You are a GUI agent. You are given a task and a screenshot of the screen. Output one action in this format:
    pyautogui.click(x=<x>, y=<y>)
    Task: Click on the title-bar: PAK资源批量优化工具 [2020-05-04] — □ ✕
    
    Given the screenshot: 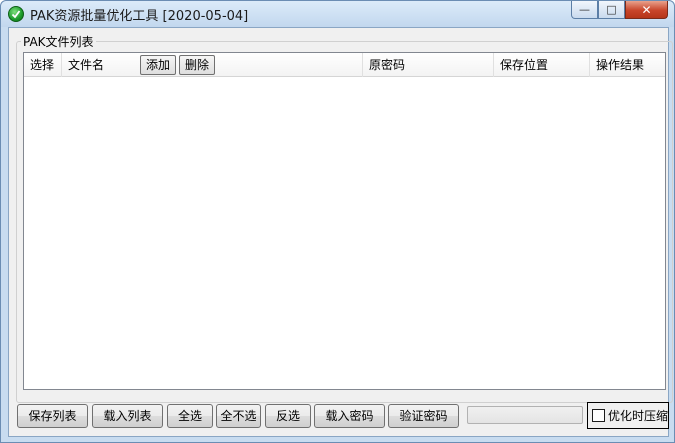 What is the action you would take?
    pyautogui.click(x=337, y=14)
    